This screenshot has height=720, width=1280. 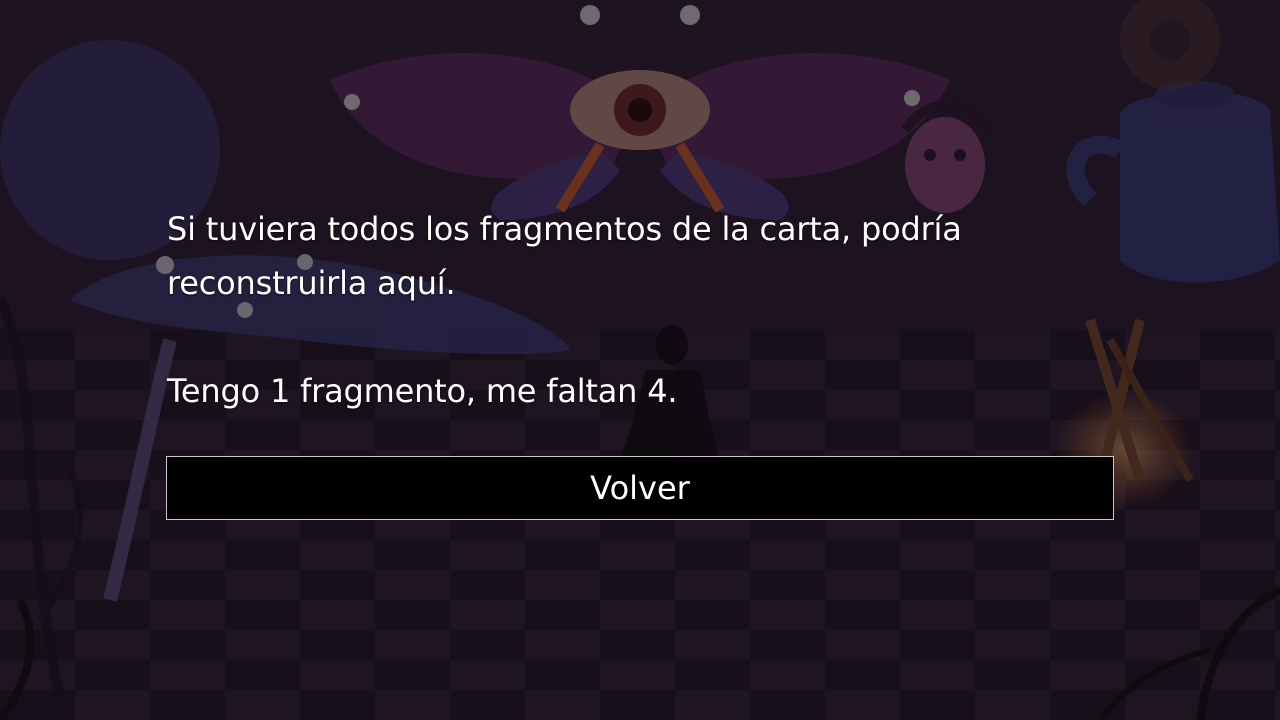 I want to click on back-button: Volver, so click(x=640, y=488).